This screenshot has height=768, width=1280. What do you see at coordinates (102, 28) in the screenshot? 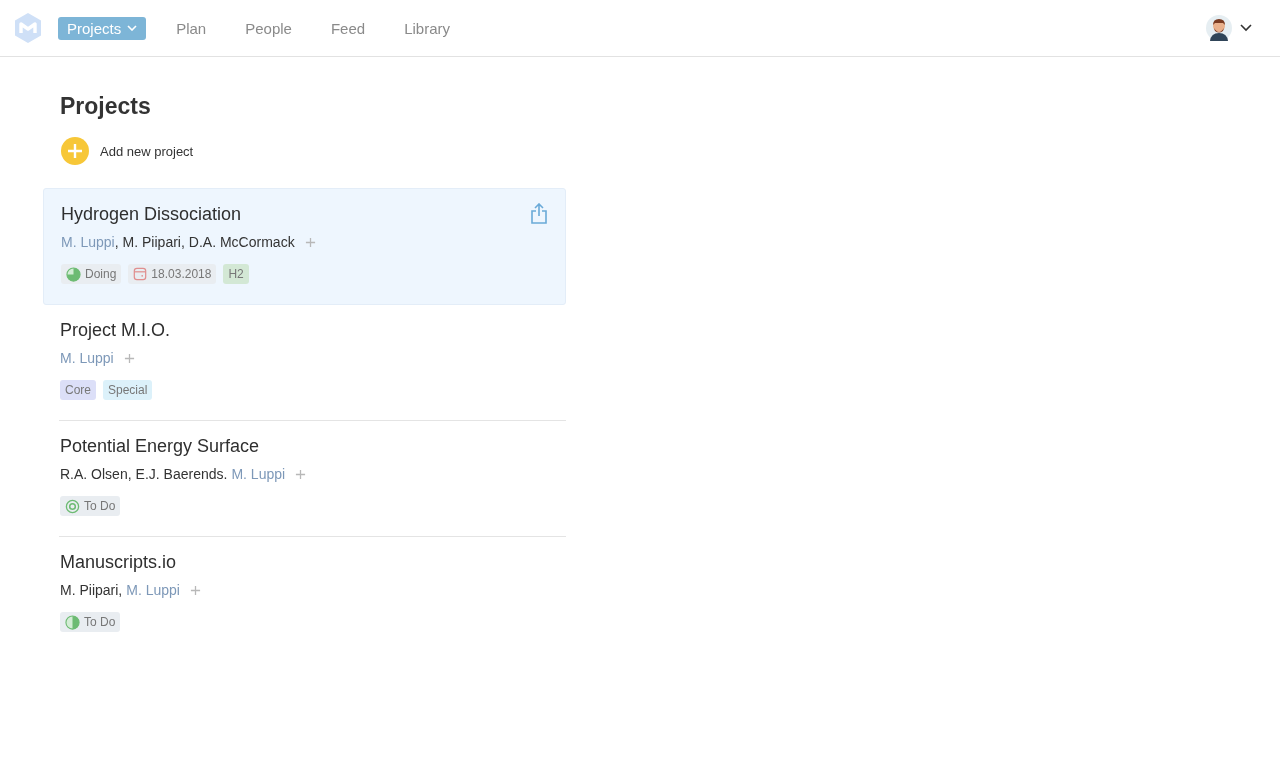
I see `nav-tab: Projects` at bounding box center [102, 28].